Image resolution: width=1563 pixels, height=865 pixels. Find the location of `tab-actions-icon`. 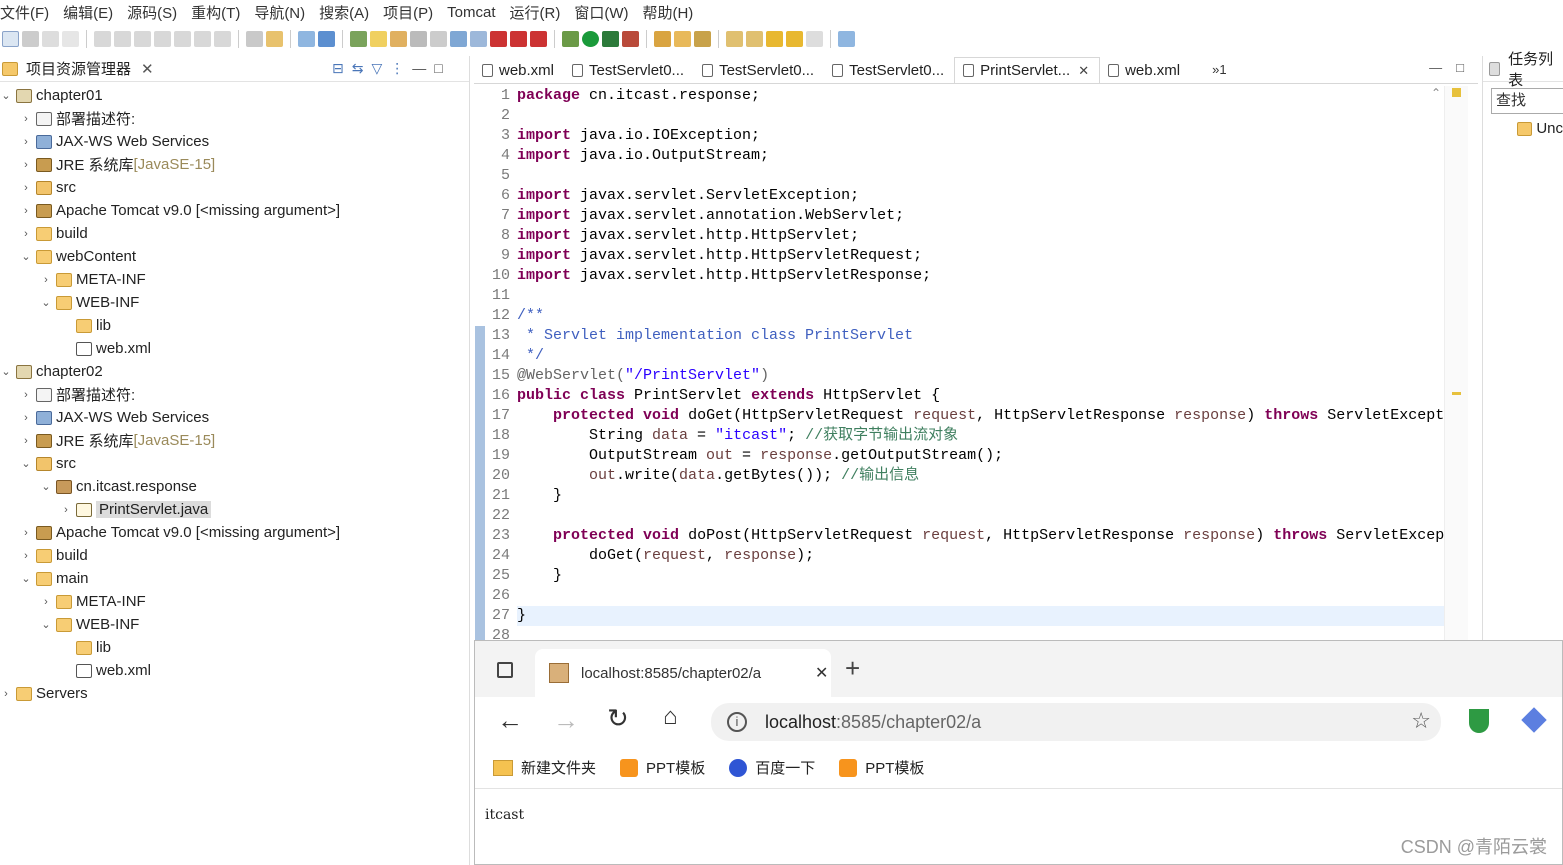

tab-actions-icon is located at coordinates (505, 670).